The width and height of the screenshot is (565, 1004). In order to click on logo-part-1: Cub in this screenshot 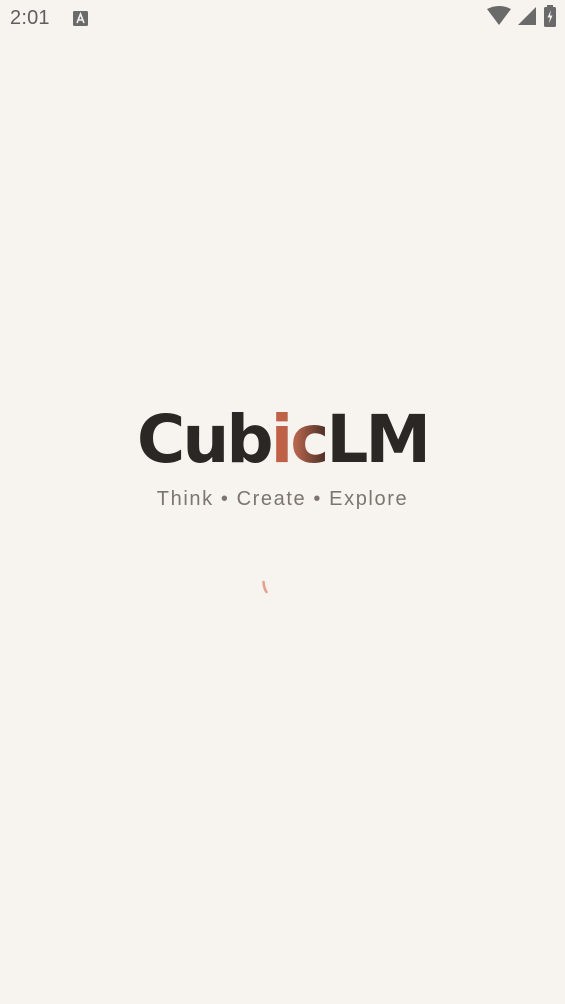, I will do `click(205, 439)`.